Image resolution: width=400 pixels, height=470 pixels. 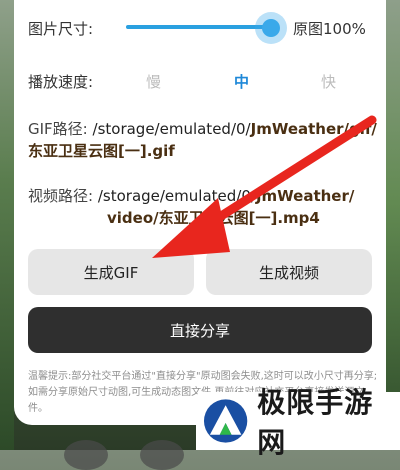 What do you see at coordinates (61, 29) in the screenshot?
I see `size-label: 图片尺寸:` at bounding box center [61, 29].